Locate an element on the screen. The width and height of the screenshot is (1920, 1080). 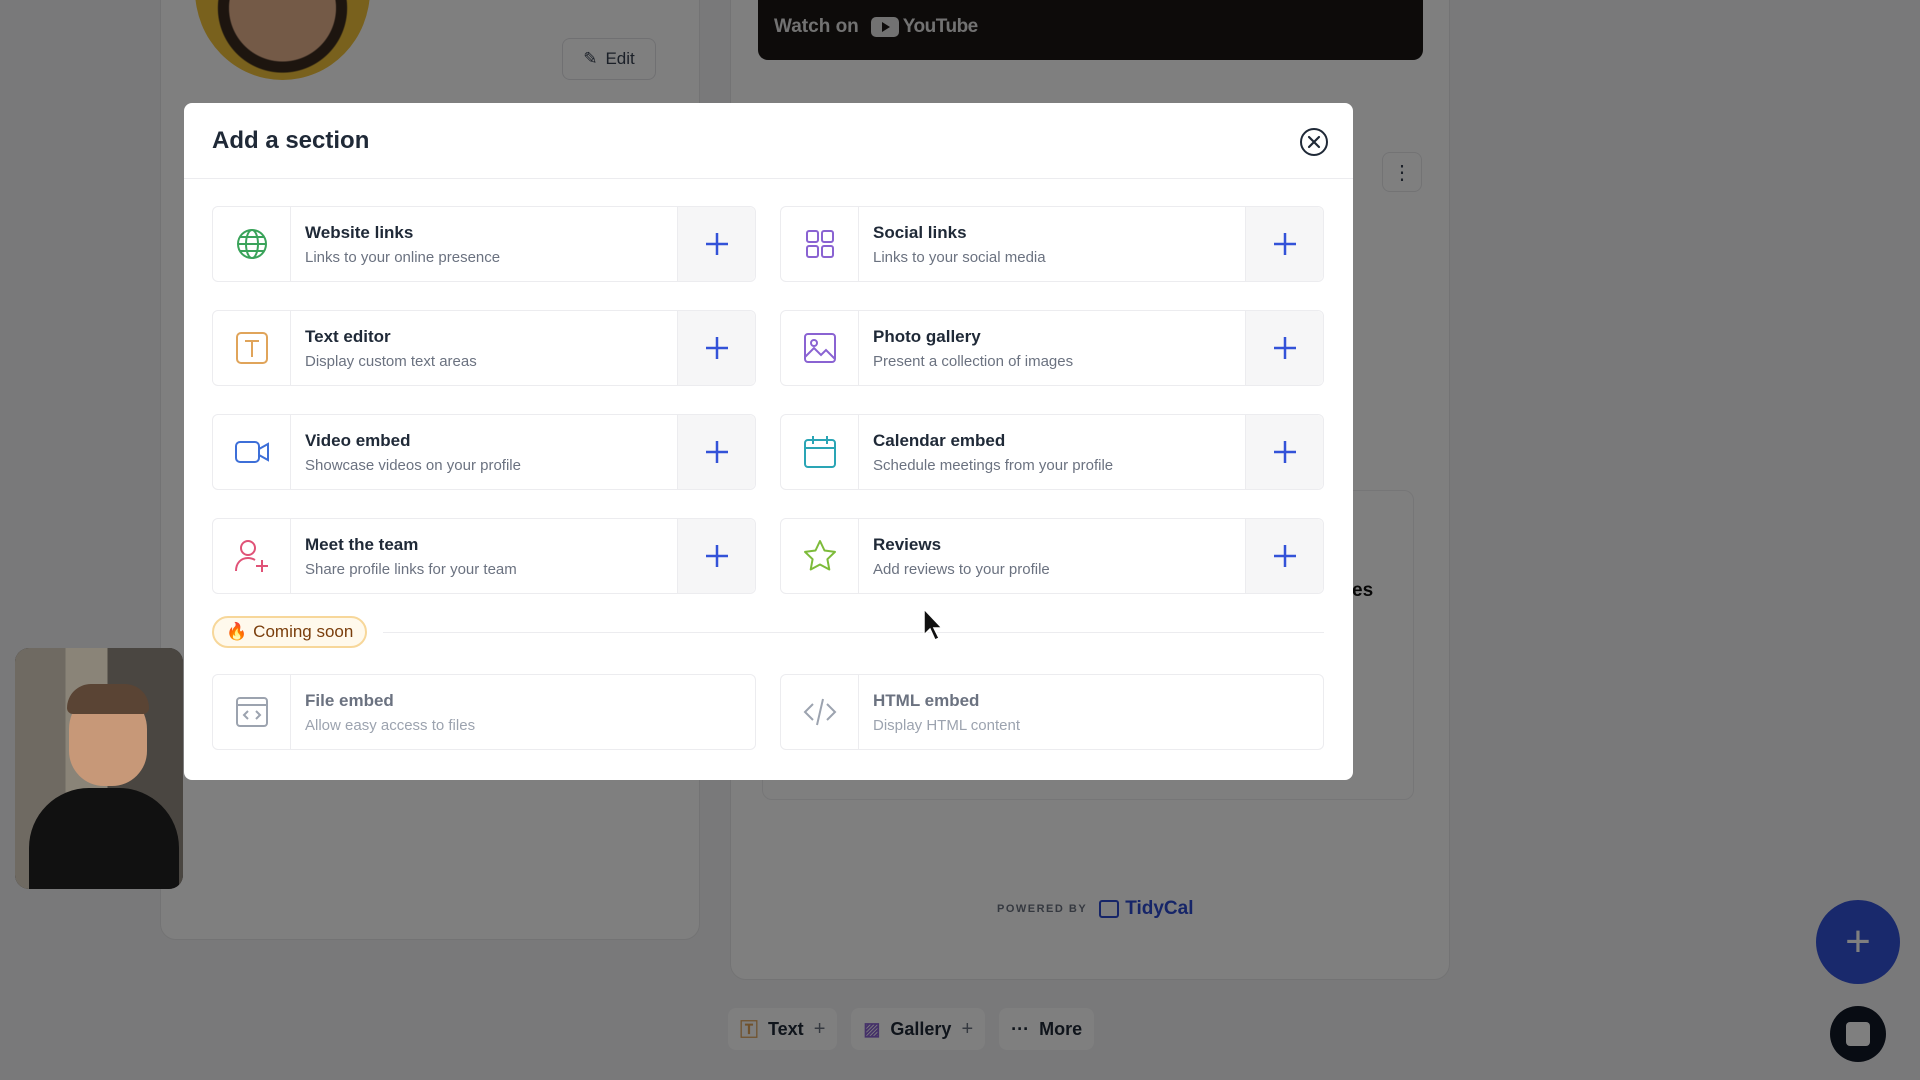
section-description: Links to your social media is located at coordinates (959, 257).